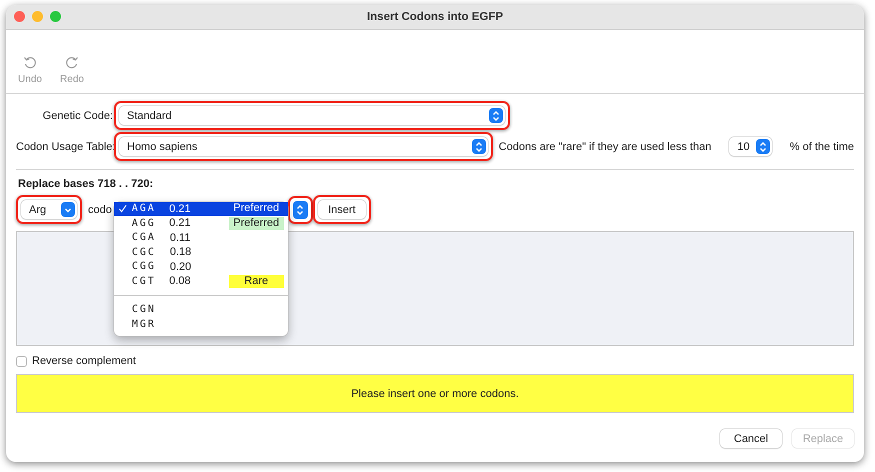 This screenshot has height=472, width=875. I want to click on genetic-code-select: Standard, so click(312, 115).